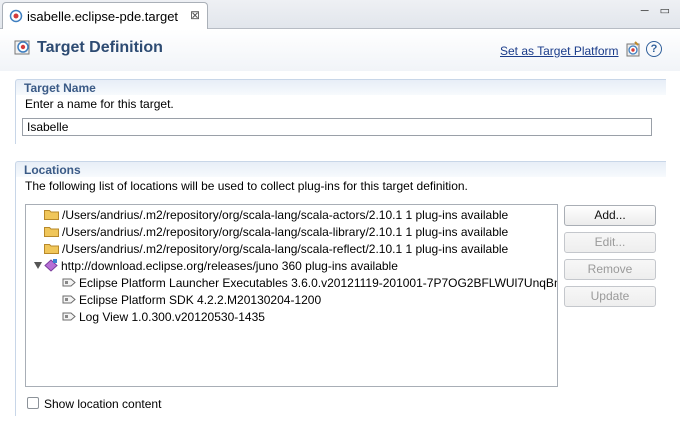 The image size is (680, 422). Describe the element at coordinates (99, 104) in the screenshot. I see `target-name-description: Enter a name for this target.` at that location.